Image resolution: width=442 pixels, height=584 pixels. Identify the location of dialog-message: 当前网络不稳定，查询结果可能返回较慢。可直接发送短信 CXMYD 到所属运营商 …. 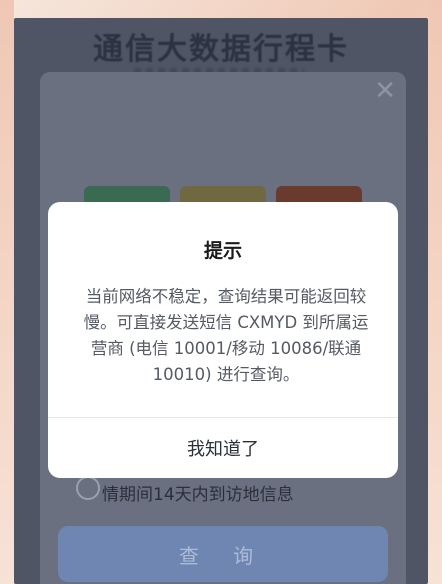
(226, 335).